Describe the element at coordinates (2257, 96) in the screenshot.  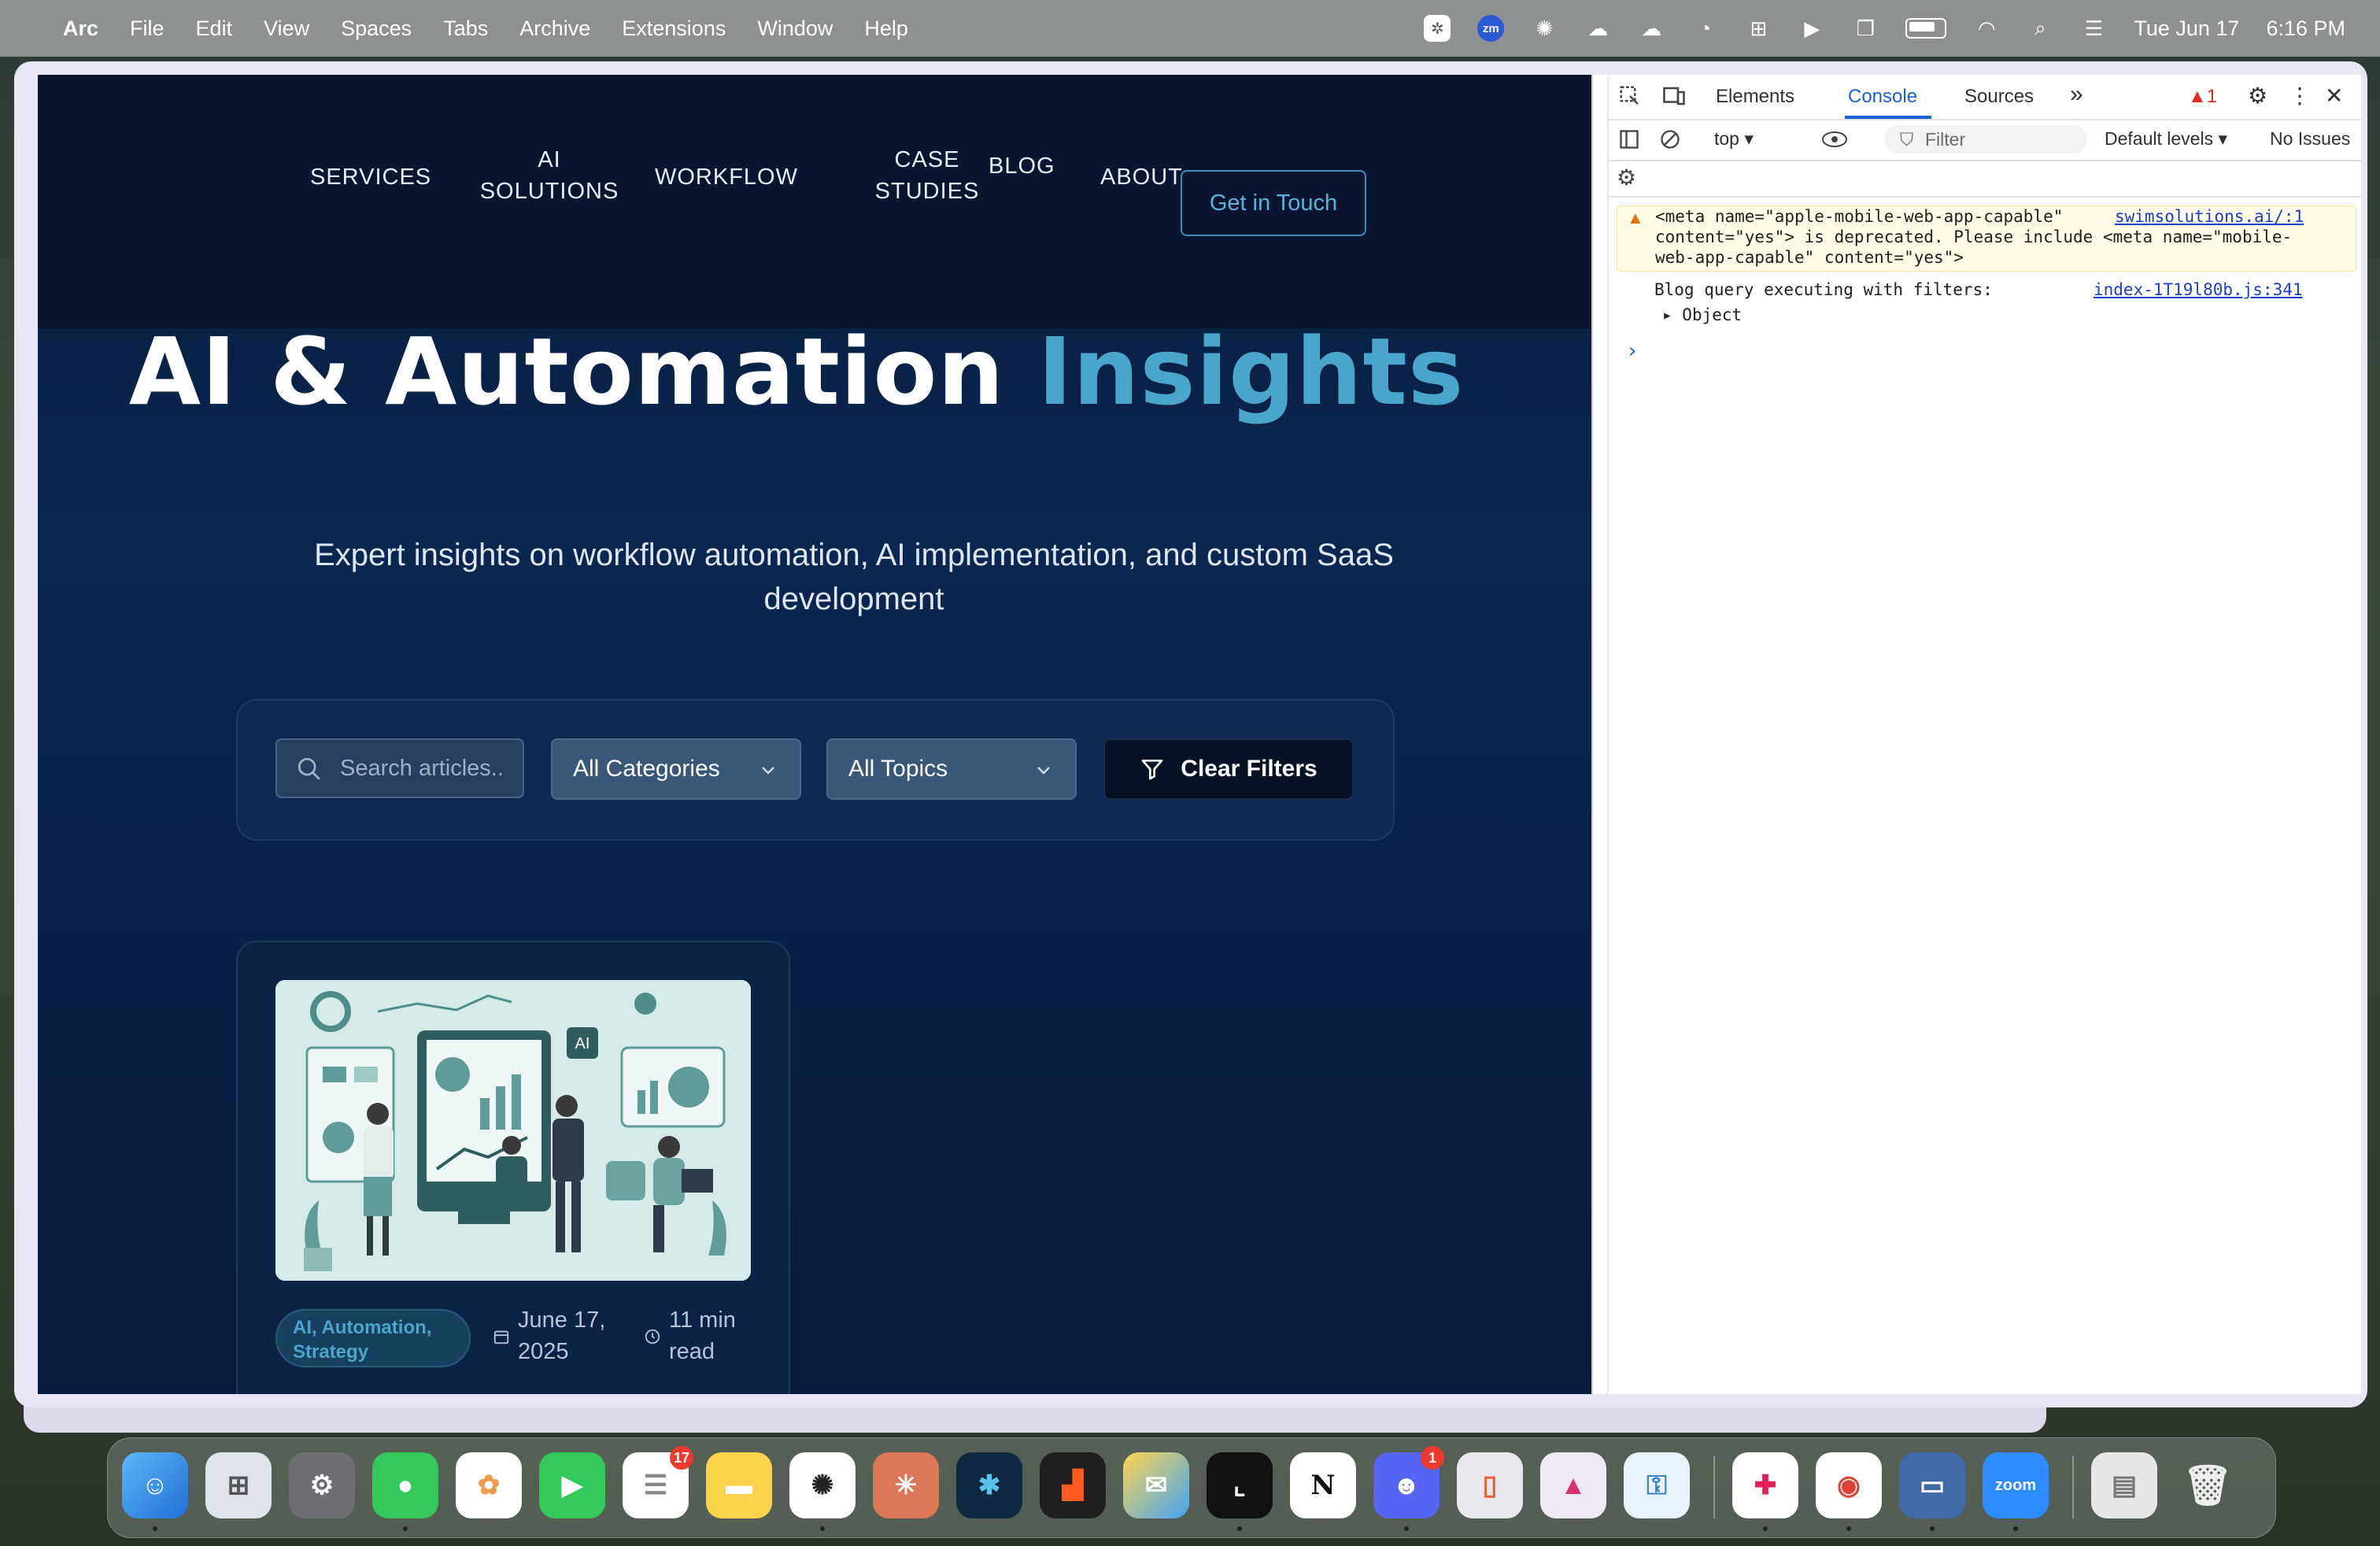
I see `settings-gear-icon: ⚙` at that location.